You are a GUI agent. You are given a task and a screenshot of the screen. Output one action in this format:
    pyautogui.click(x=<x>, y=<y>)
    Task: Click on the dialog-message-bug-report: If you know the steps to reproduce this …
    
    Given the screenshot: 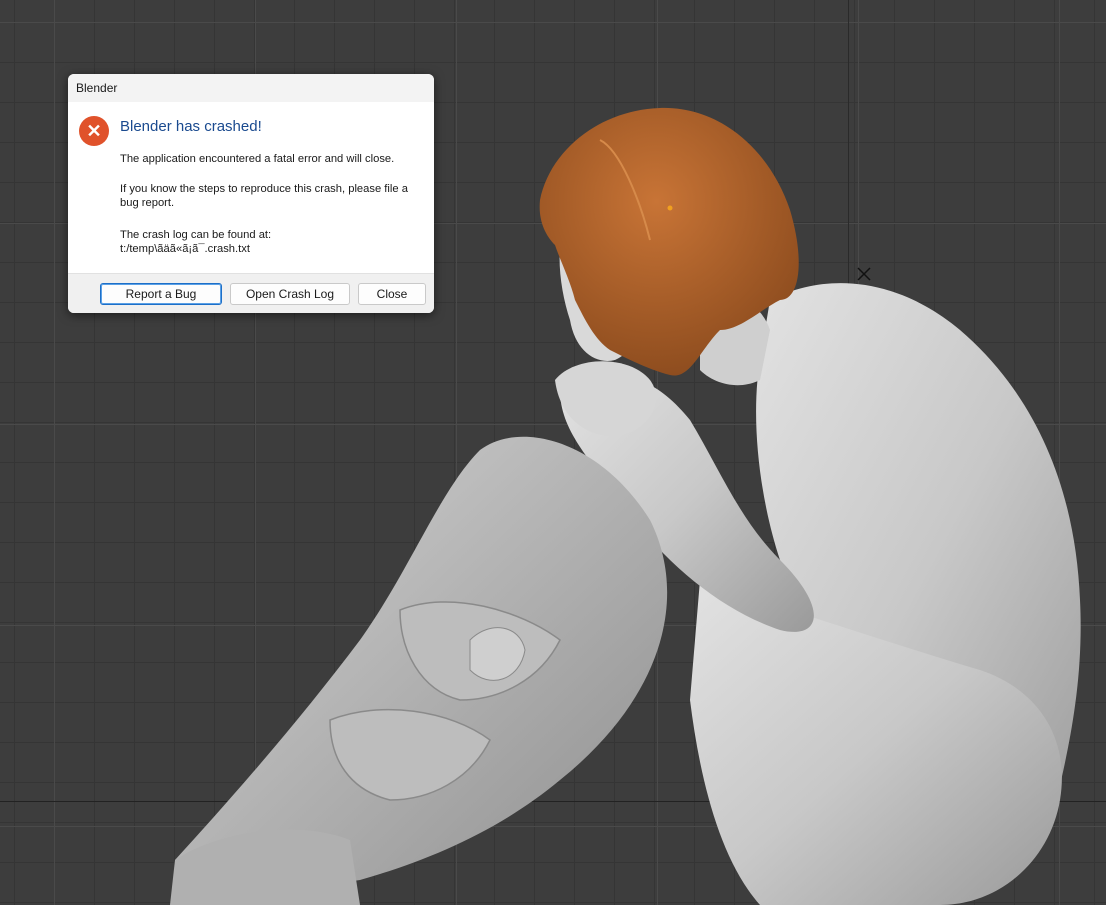 What is the action you would take?
    pyautogui.click(x=264, y=196)
    